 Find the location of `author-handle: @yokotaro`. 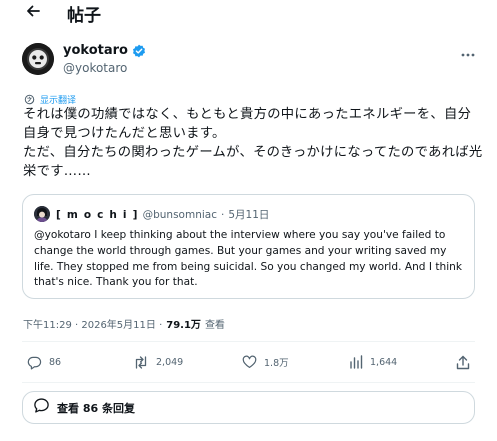

author-handle: @yokotaro is located at coordinates (95, 68).